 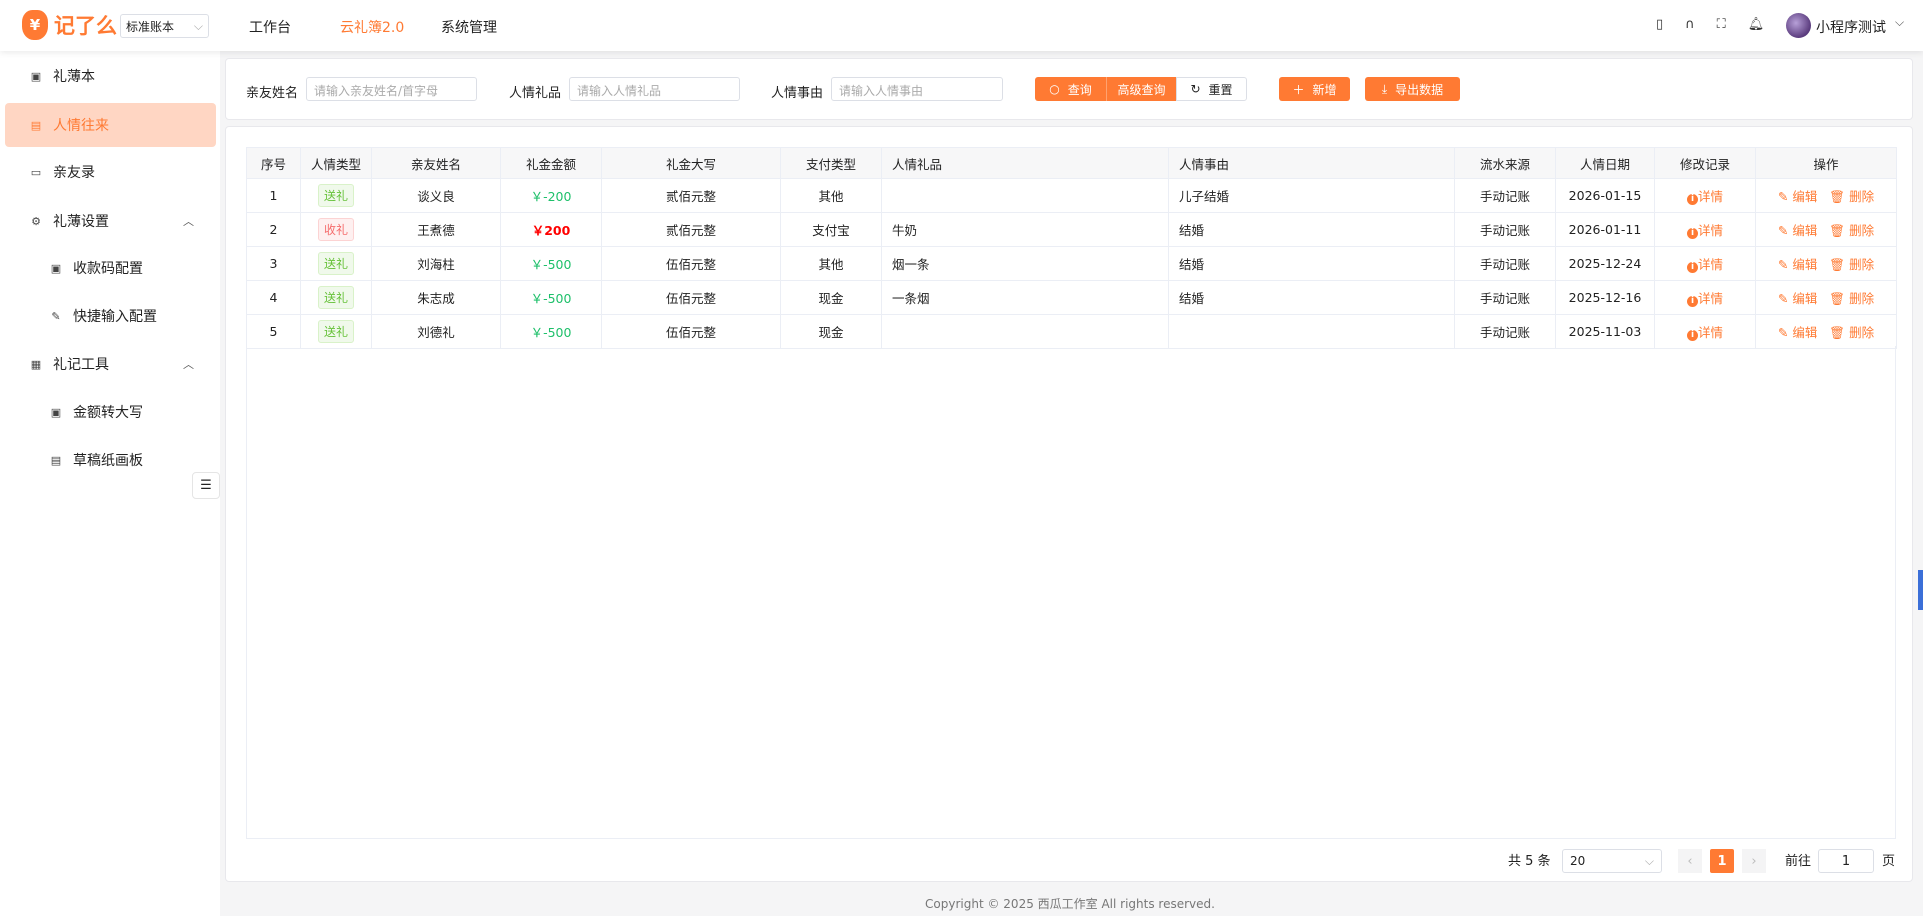 What do you see at coordinates (1505, 163) in the screenshot?
I see `column-header: 流水来源` at bounding box center [1505, 163].